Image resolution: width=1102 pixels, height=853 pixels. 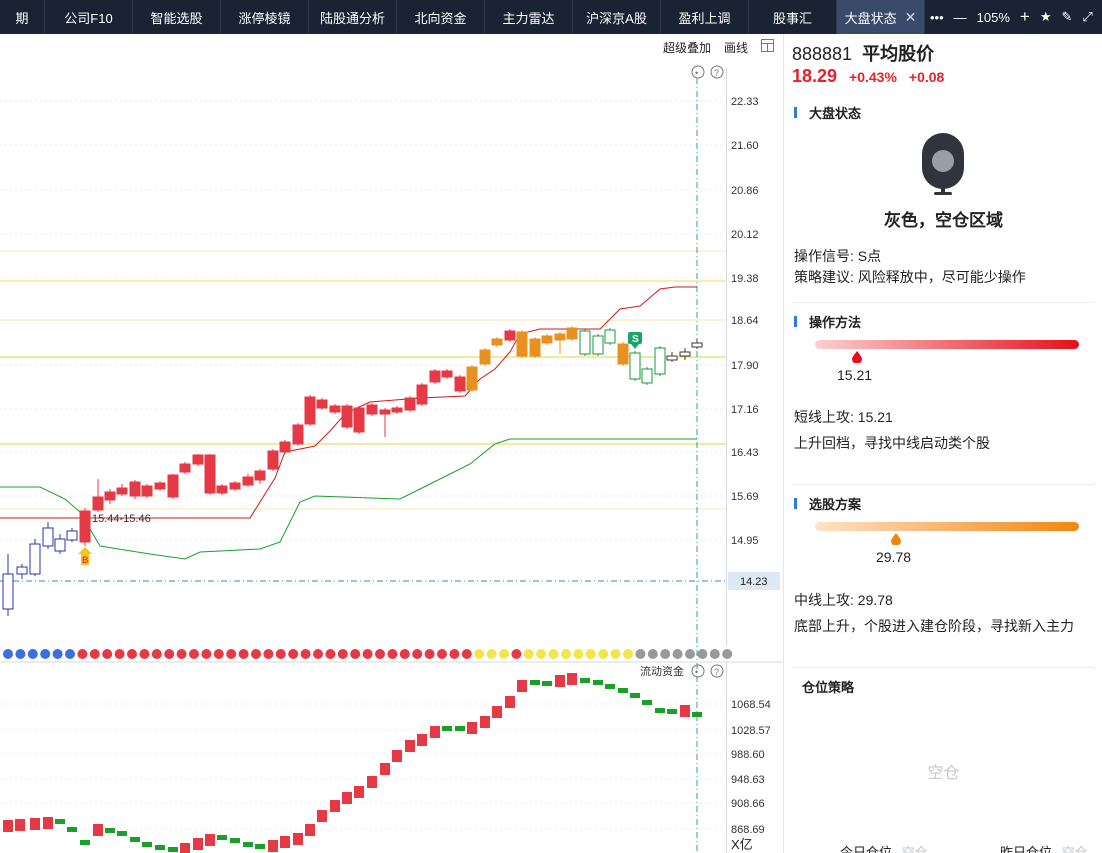 I want to click on subchart-tick-label: 988.60, so click(x=748, y=755).